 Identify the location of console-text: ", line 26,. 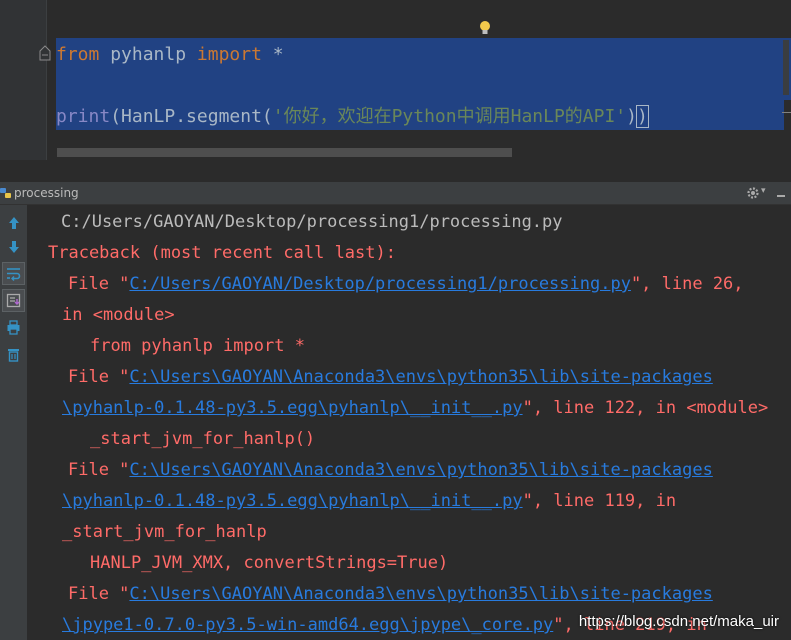
(687, 284).